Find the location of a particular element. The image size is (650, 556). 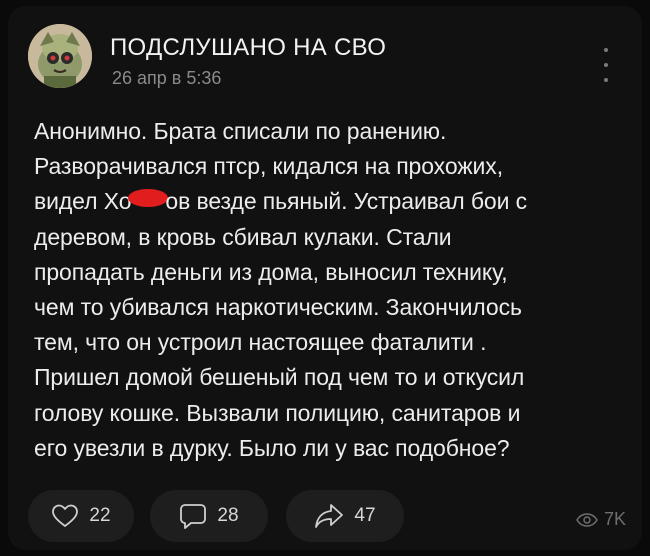

redaction-mark is located at coordinates (148, 198).